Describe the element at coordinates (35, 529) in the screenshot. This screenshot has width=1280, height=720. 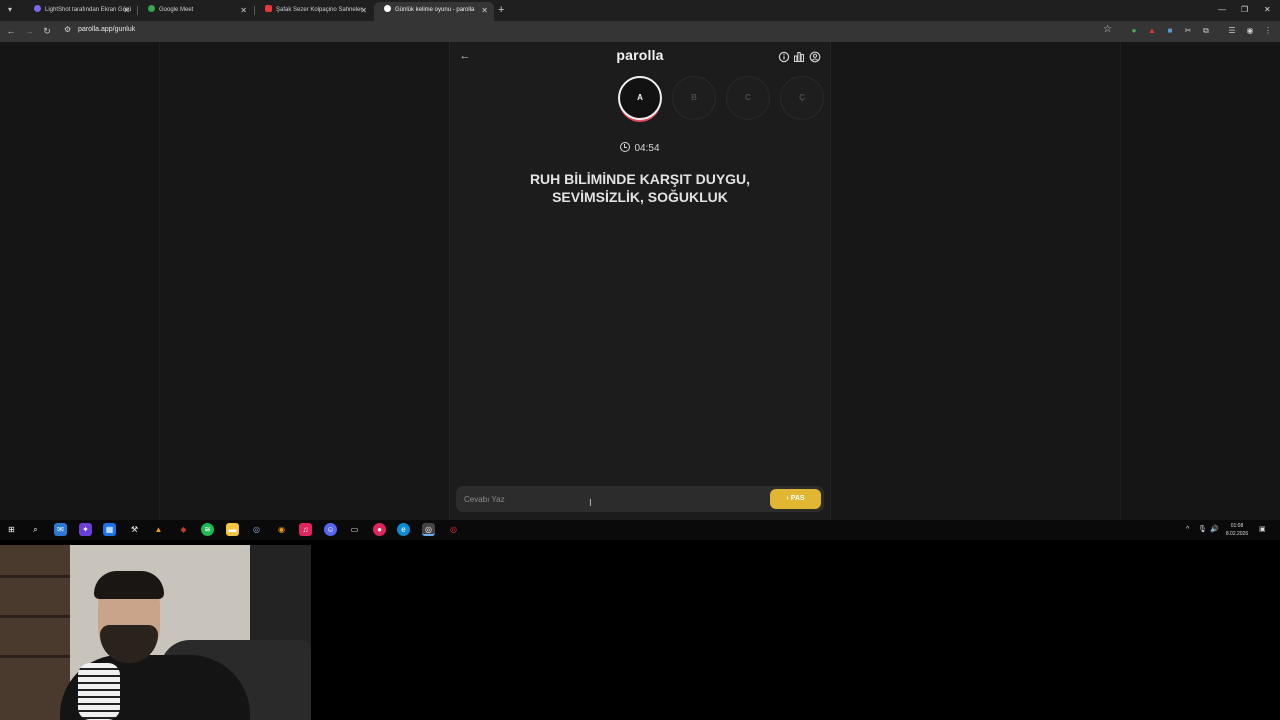
I see `search-icon: ⌕` at that location.